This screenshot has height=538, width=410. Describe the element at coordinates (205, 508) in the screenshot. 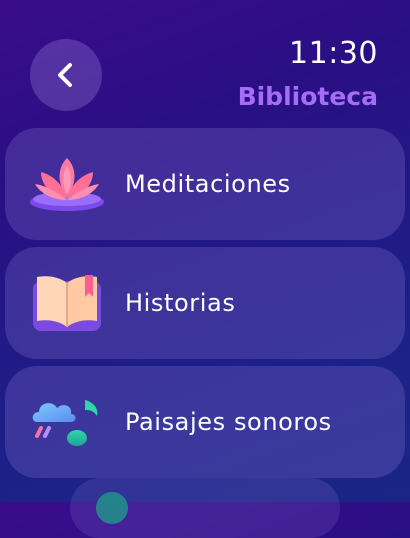

I see `list-item-partial` at that location.